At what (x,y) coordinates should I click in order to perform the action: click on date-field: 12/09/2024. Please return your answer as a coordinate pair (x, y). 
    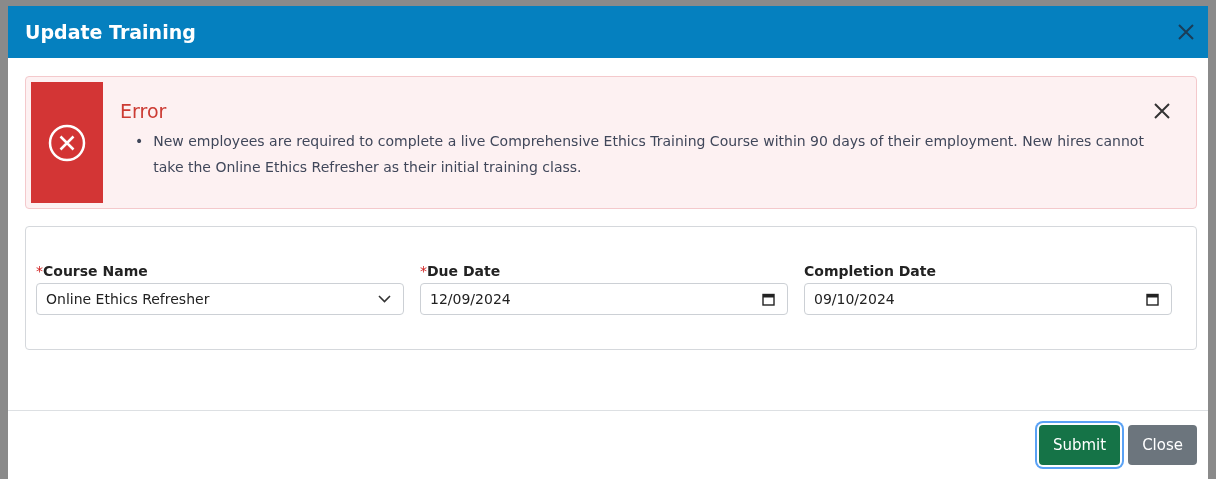
    Looking at the image, I should click on (604, 299).